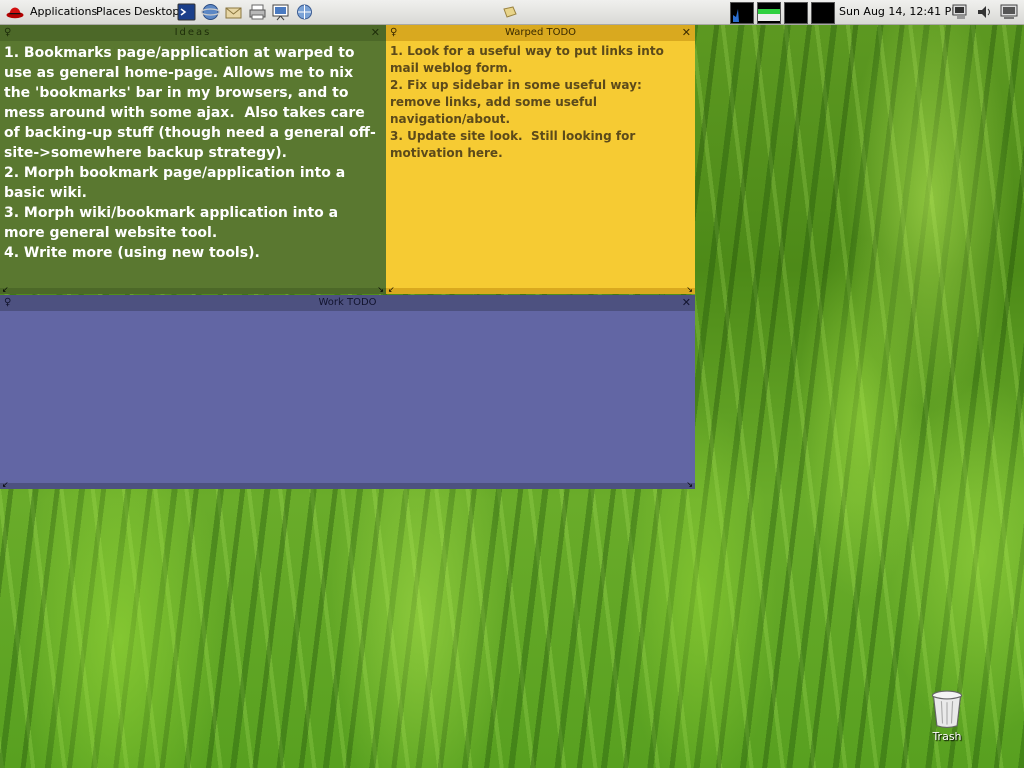  Describe the element at coordinates (796, 13) in the screenshot. I see `network-monitor` at that location.